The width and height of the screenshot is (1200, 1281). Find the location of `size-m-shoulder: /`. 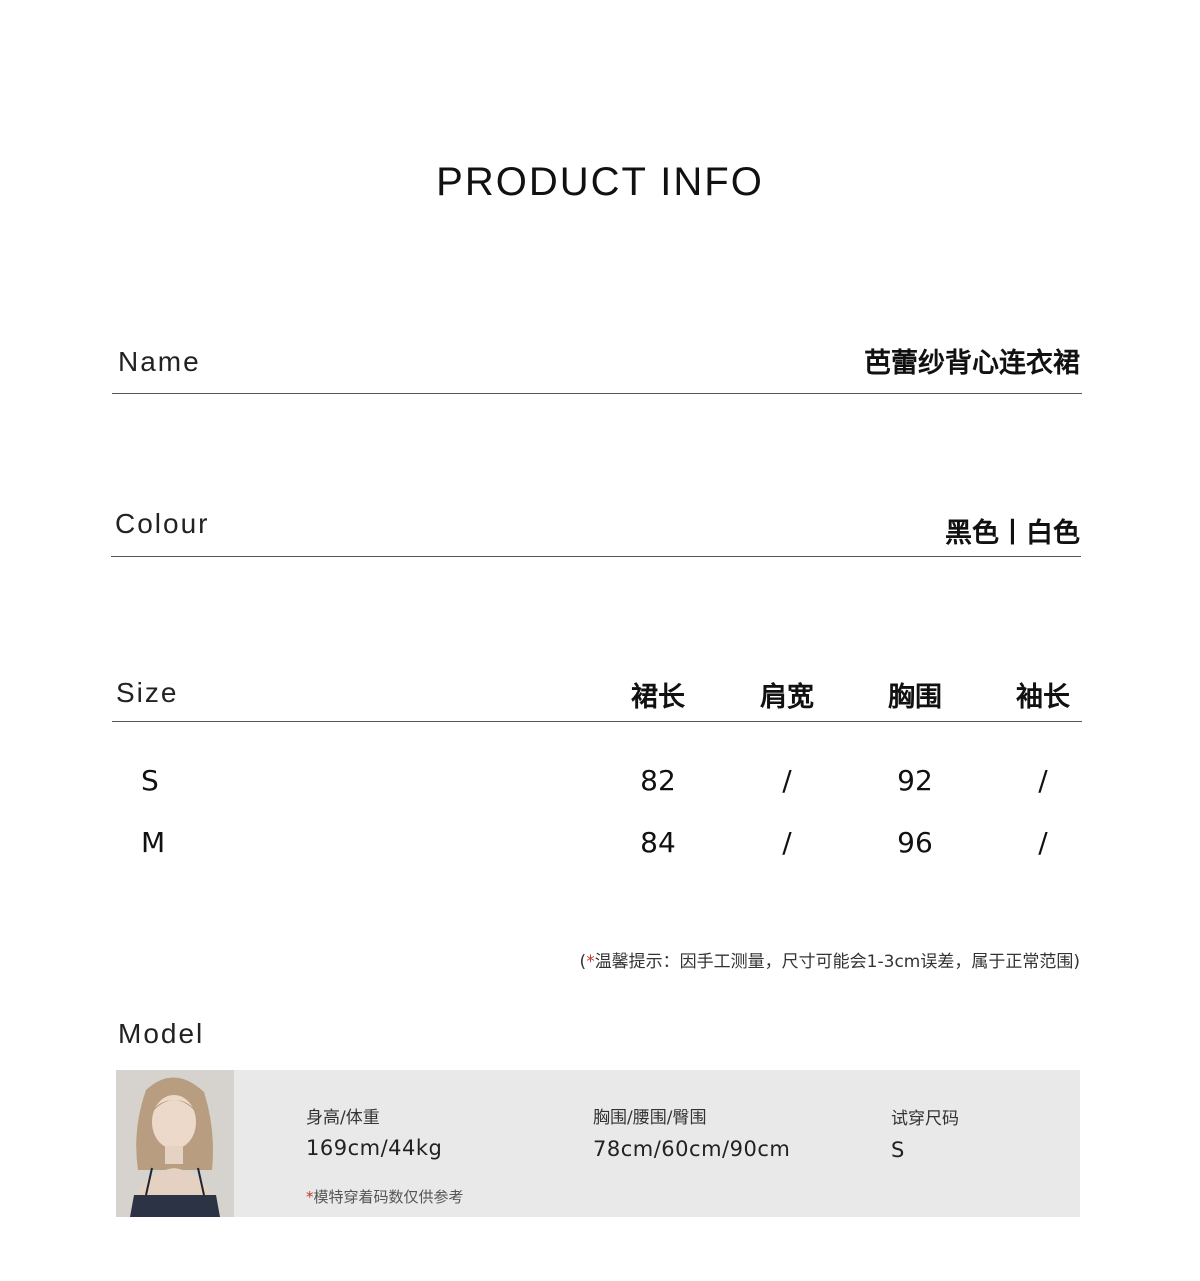

size-m-shoulder: / is located at coordinates (787, 842).